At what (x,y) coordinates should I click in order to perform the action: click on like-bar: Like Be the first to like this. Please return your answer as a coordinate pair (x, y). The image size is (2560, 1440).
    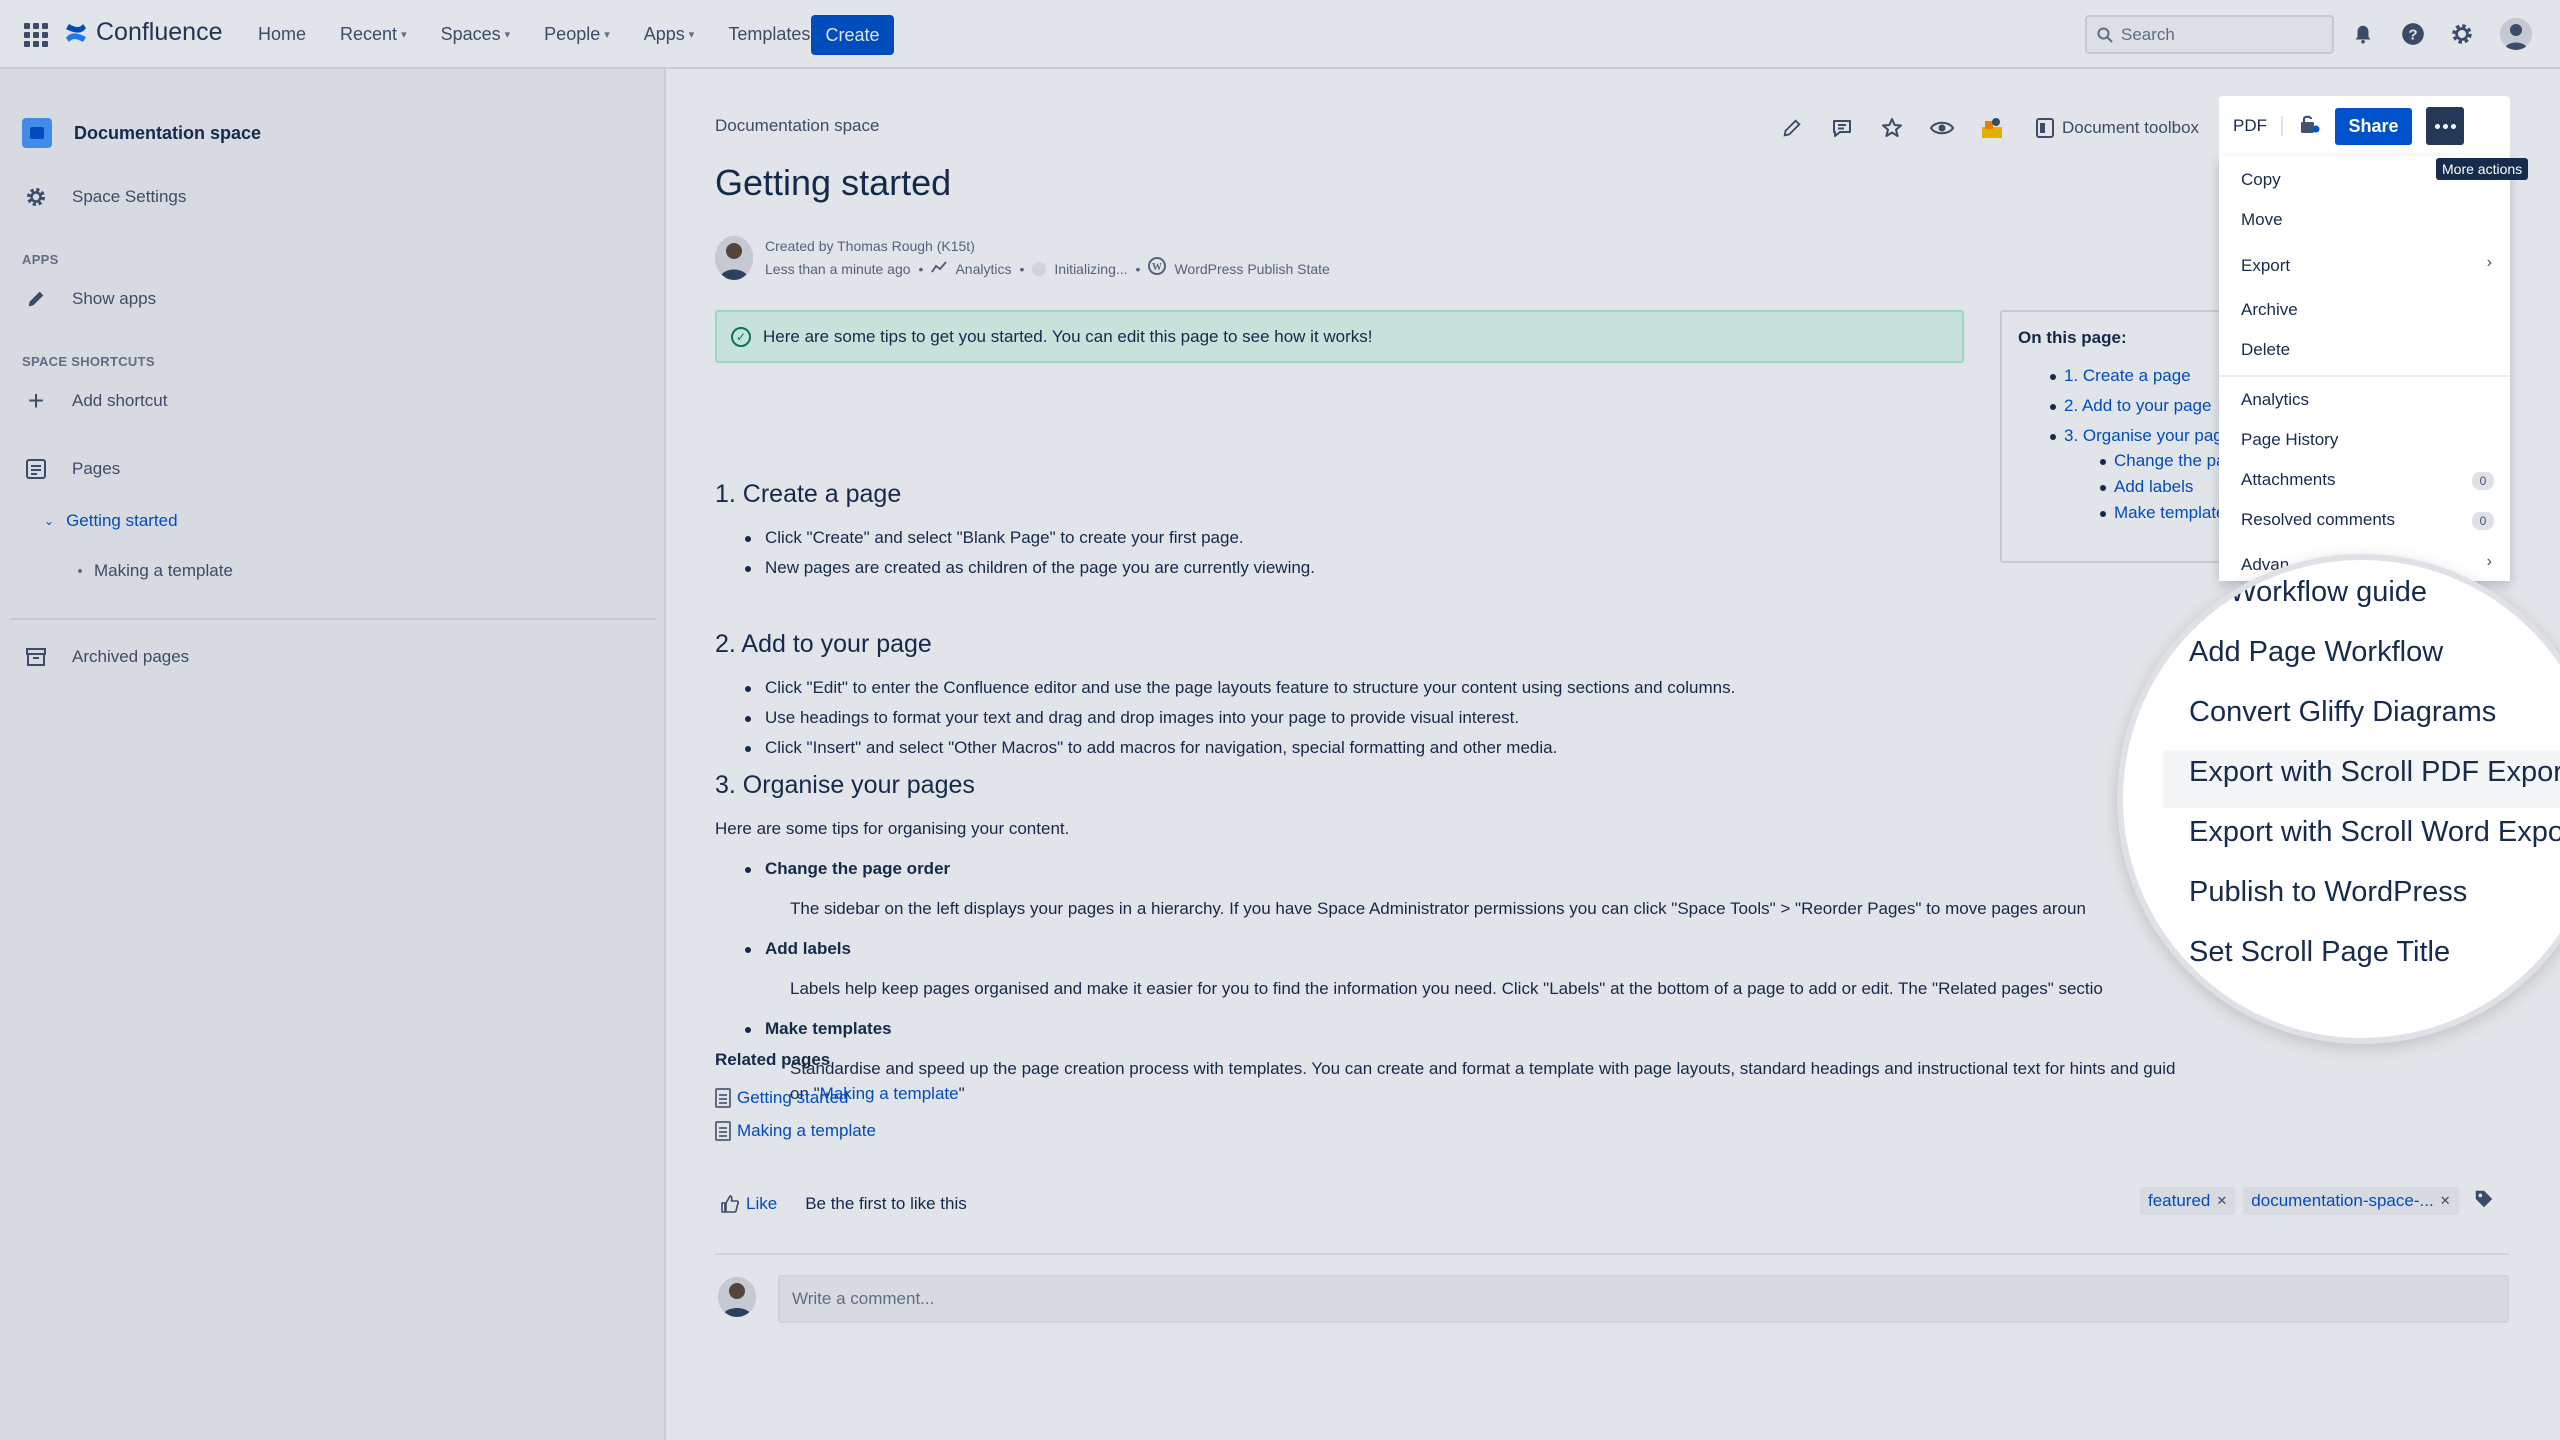
    Looking at the image, I should click on (843, 1204).